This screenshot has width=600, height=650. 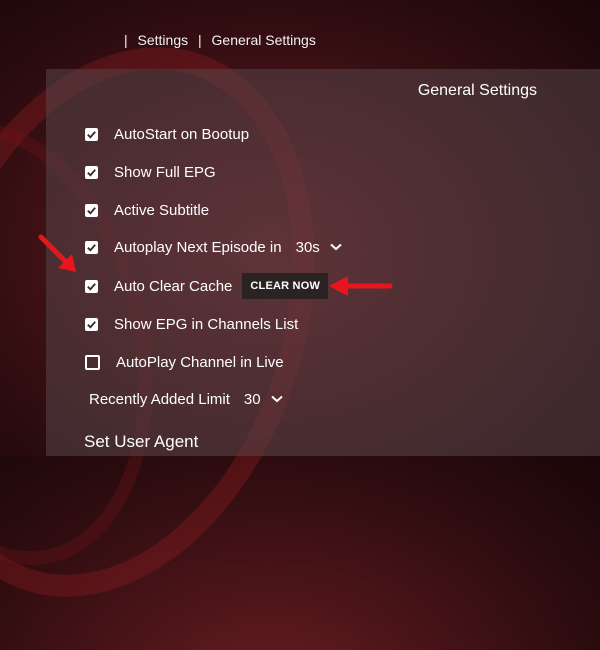 I want to click on clear-now-button: CLEAR NOW, so click(x=285, y=286).